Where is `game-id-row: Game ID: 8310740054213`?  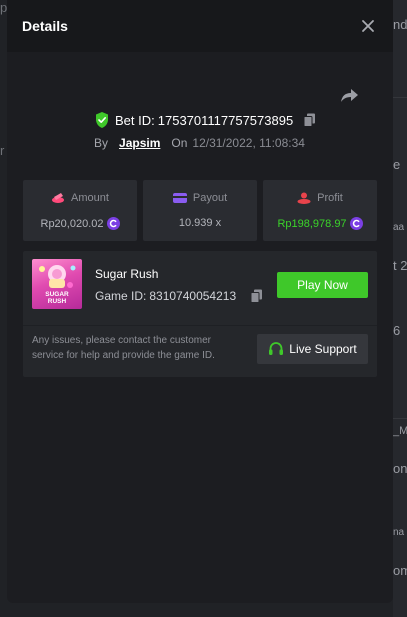
game-id-row: Game ID: 8310740054213 is located at coordinates (179, 296).